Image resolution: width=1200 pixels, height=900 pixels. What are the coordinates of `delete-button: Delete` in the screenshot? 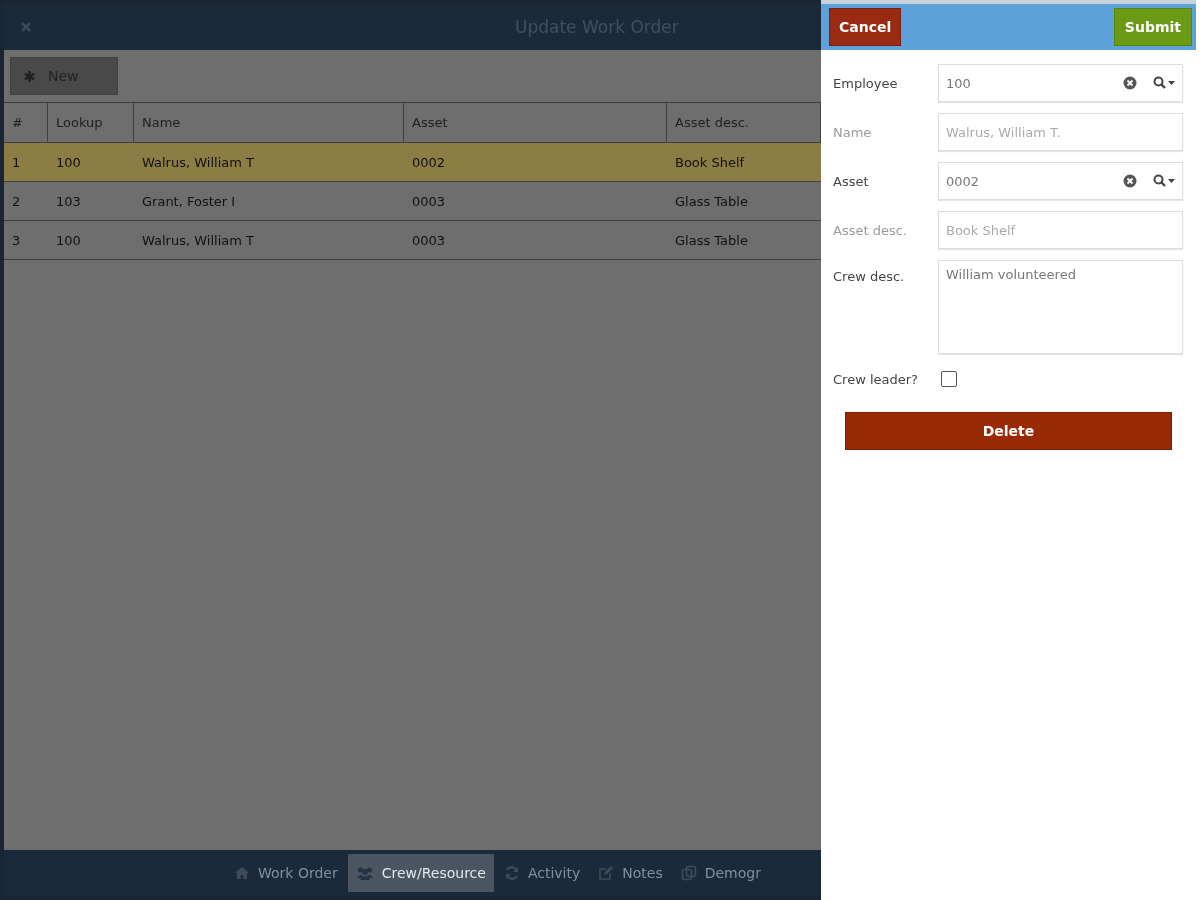 It's located at (1008, 431).